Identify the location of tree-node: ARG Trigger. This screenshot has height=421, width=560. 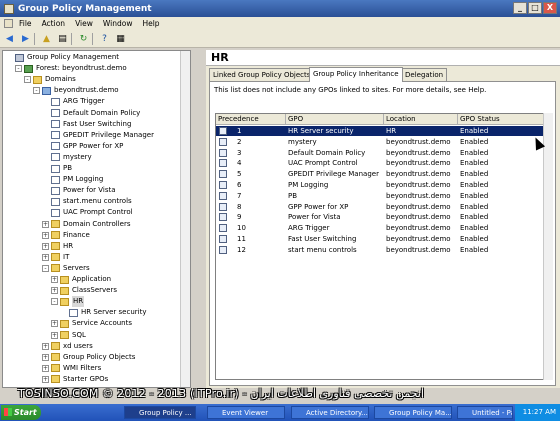
(73, 101).